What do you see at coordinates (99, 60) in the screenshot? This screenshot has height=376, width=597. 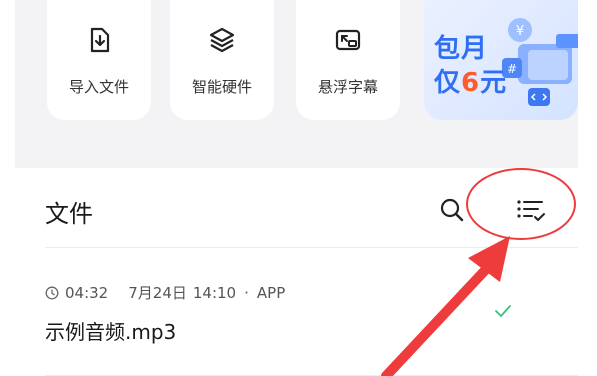 I see `import-file-button: 导入文件` at bounding box center [99, 60].